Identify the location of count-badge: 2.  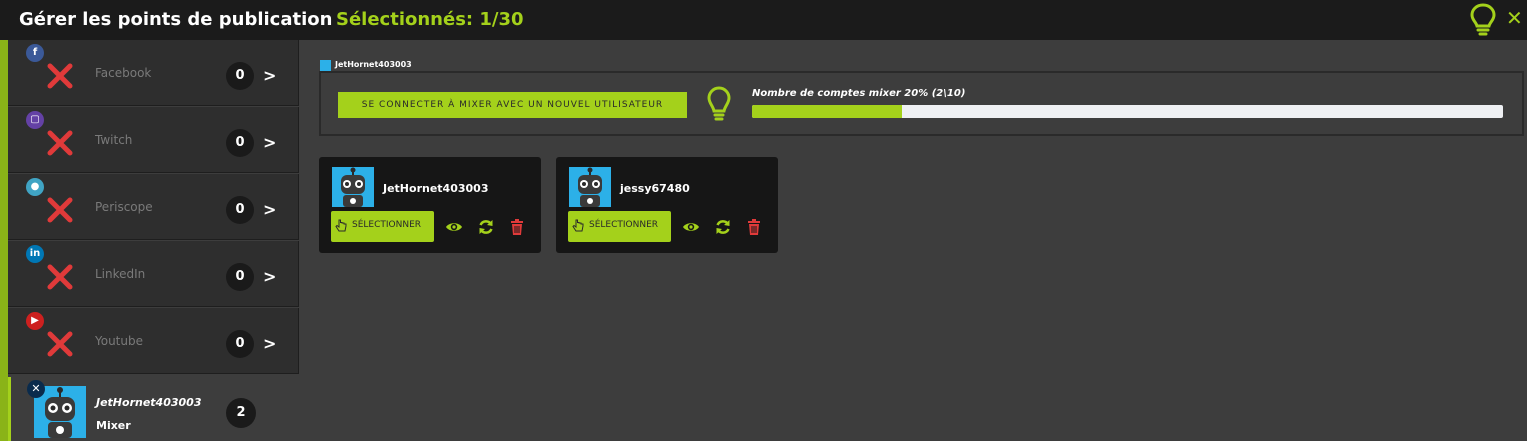
(241, 413).